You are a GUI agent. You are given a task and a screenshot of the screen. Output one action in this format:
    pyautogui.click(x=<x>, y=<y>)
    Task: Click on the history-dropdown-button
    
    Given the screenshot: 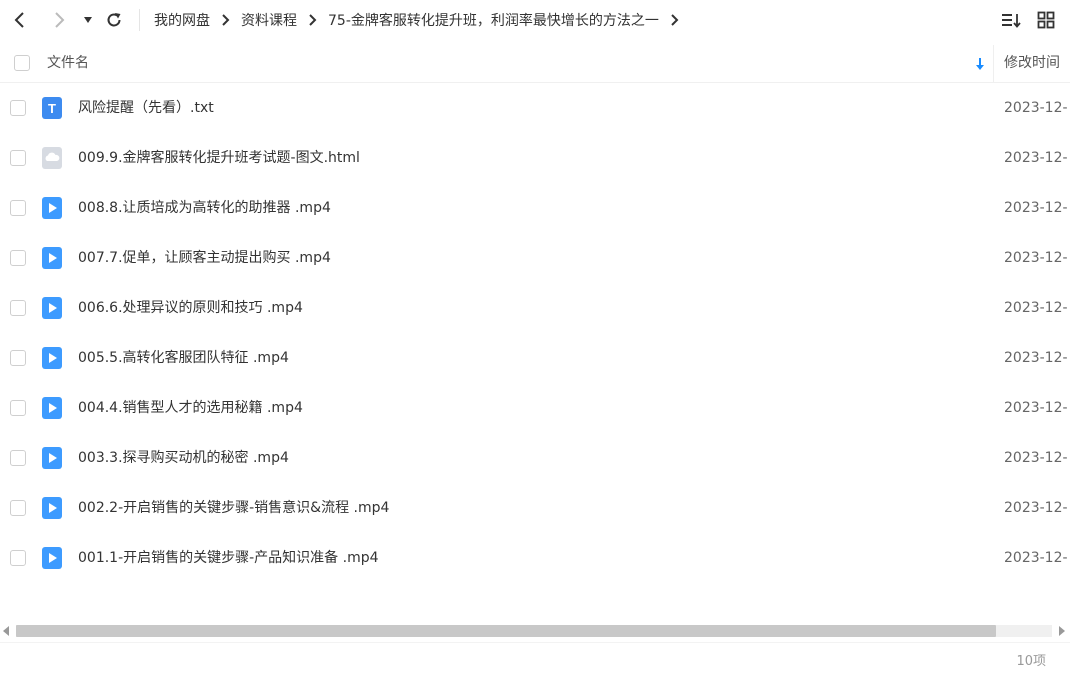 What is the action you would take?
    pyautogui.click(x=88, y=20)
    